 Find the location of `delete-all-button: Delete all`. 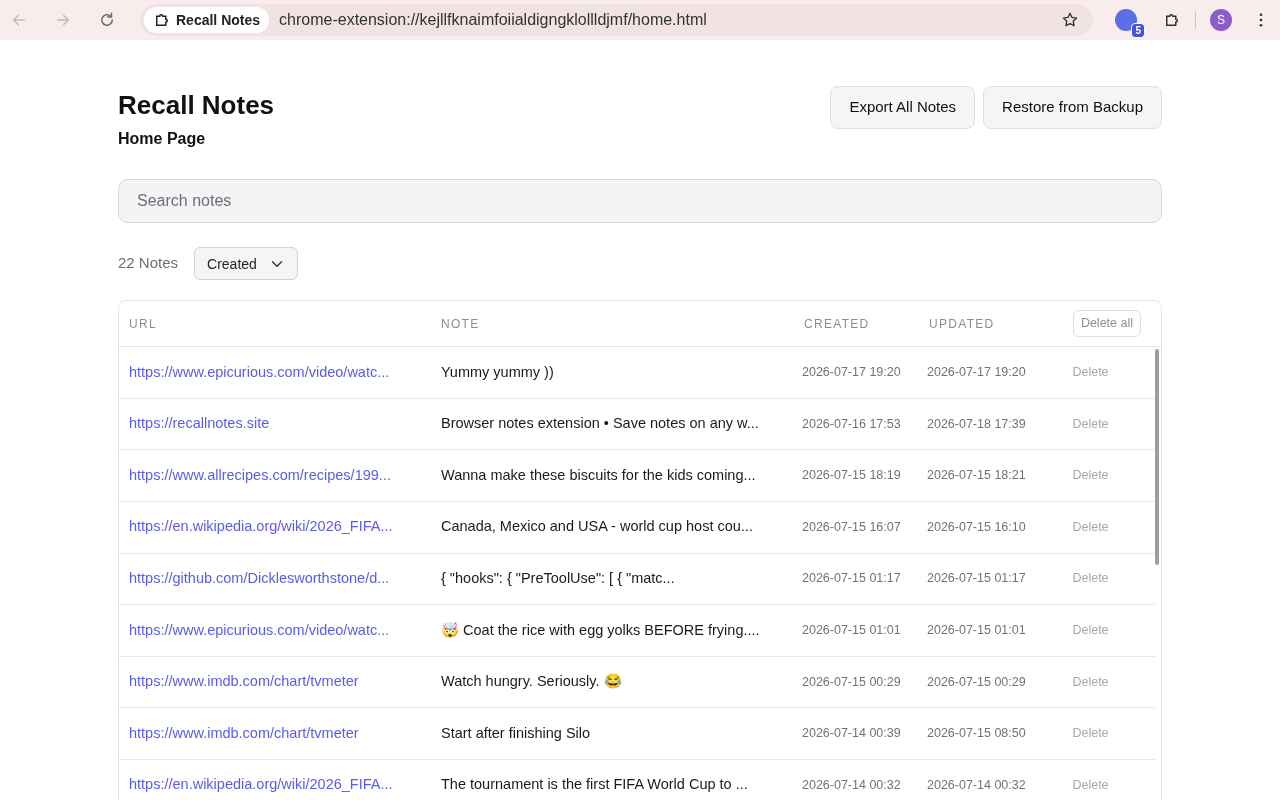

delete-all-button: Delete all is located at coordinates (1106, 324).